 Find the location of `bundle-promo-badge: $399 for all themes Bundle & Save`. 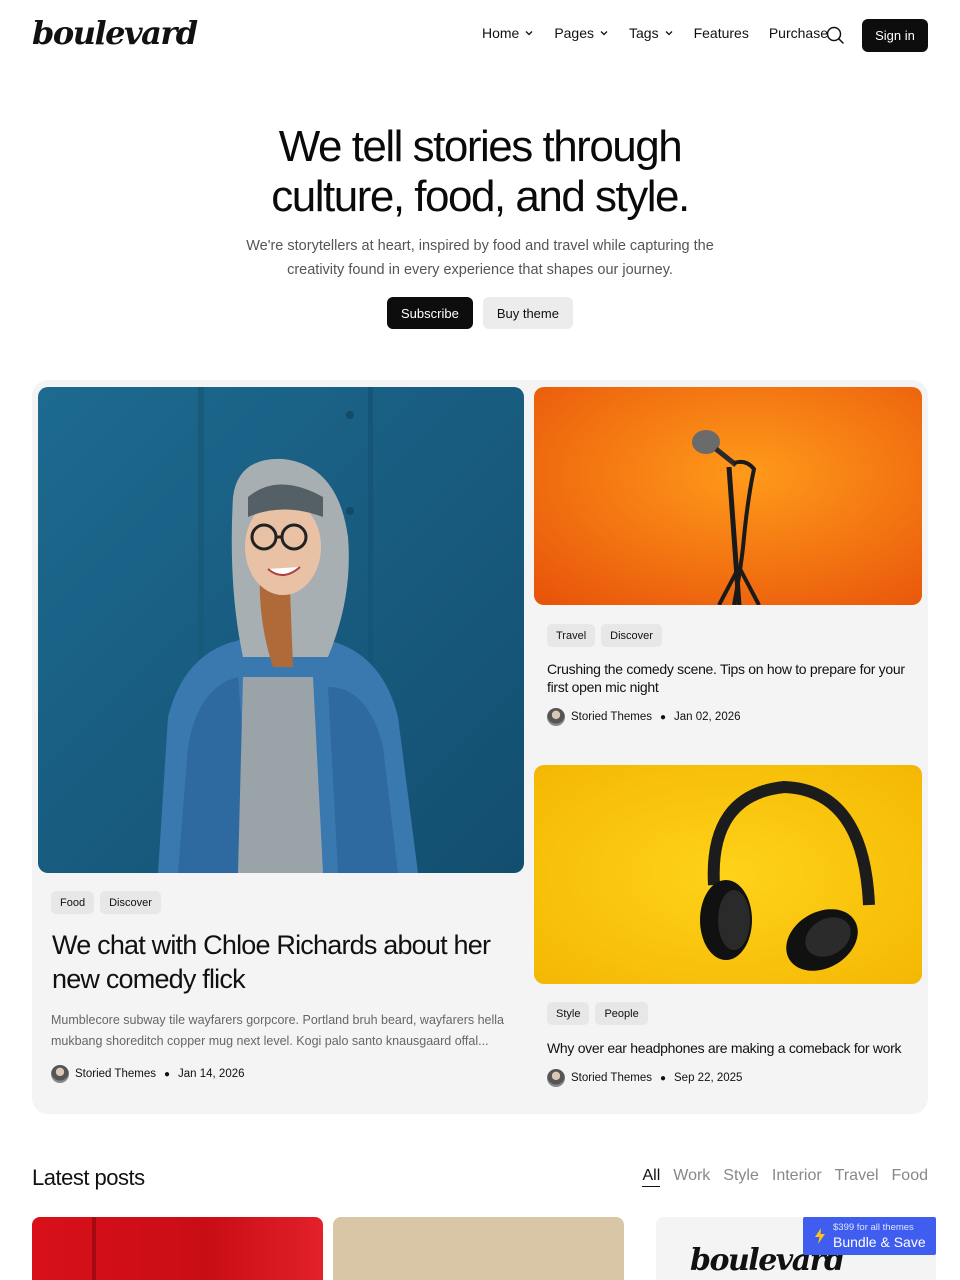

bundle-promo-badge: $399 for all themes Bundle & Save is located at coordinates (869, 1236).